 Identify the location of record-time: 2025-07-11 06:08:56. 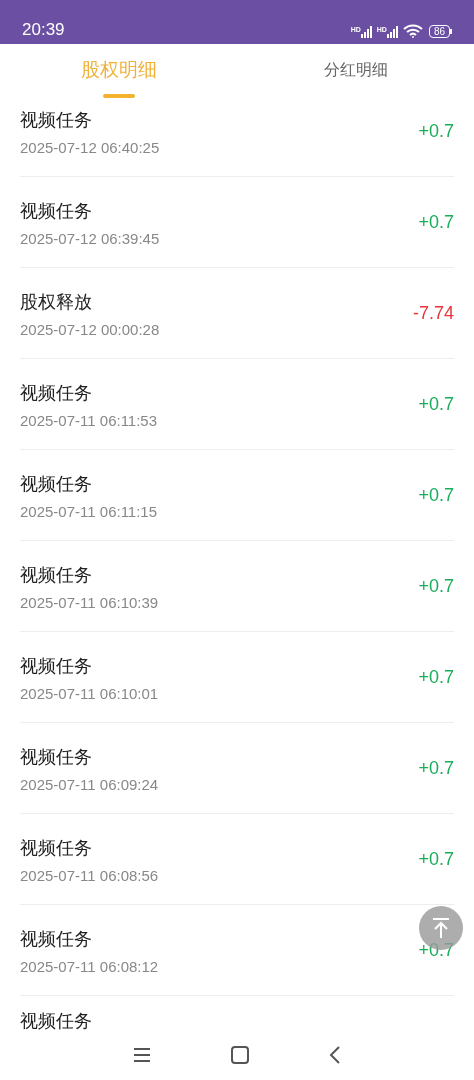
(89, 876).